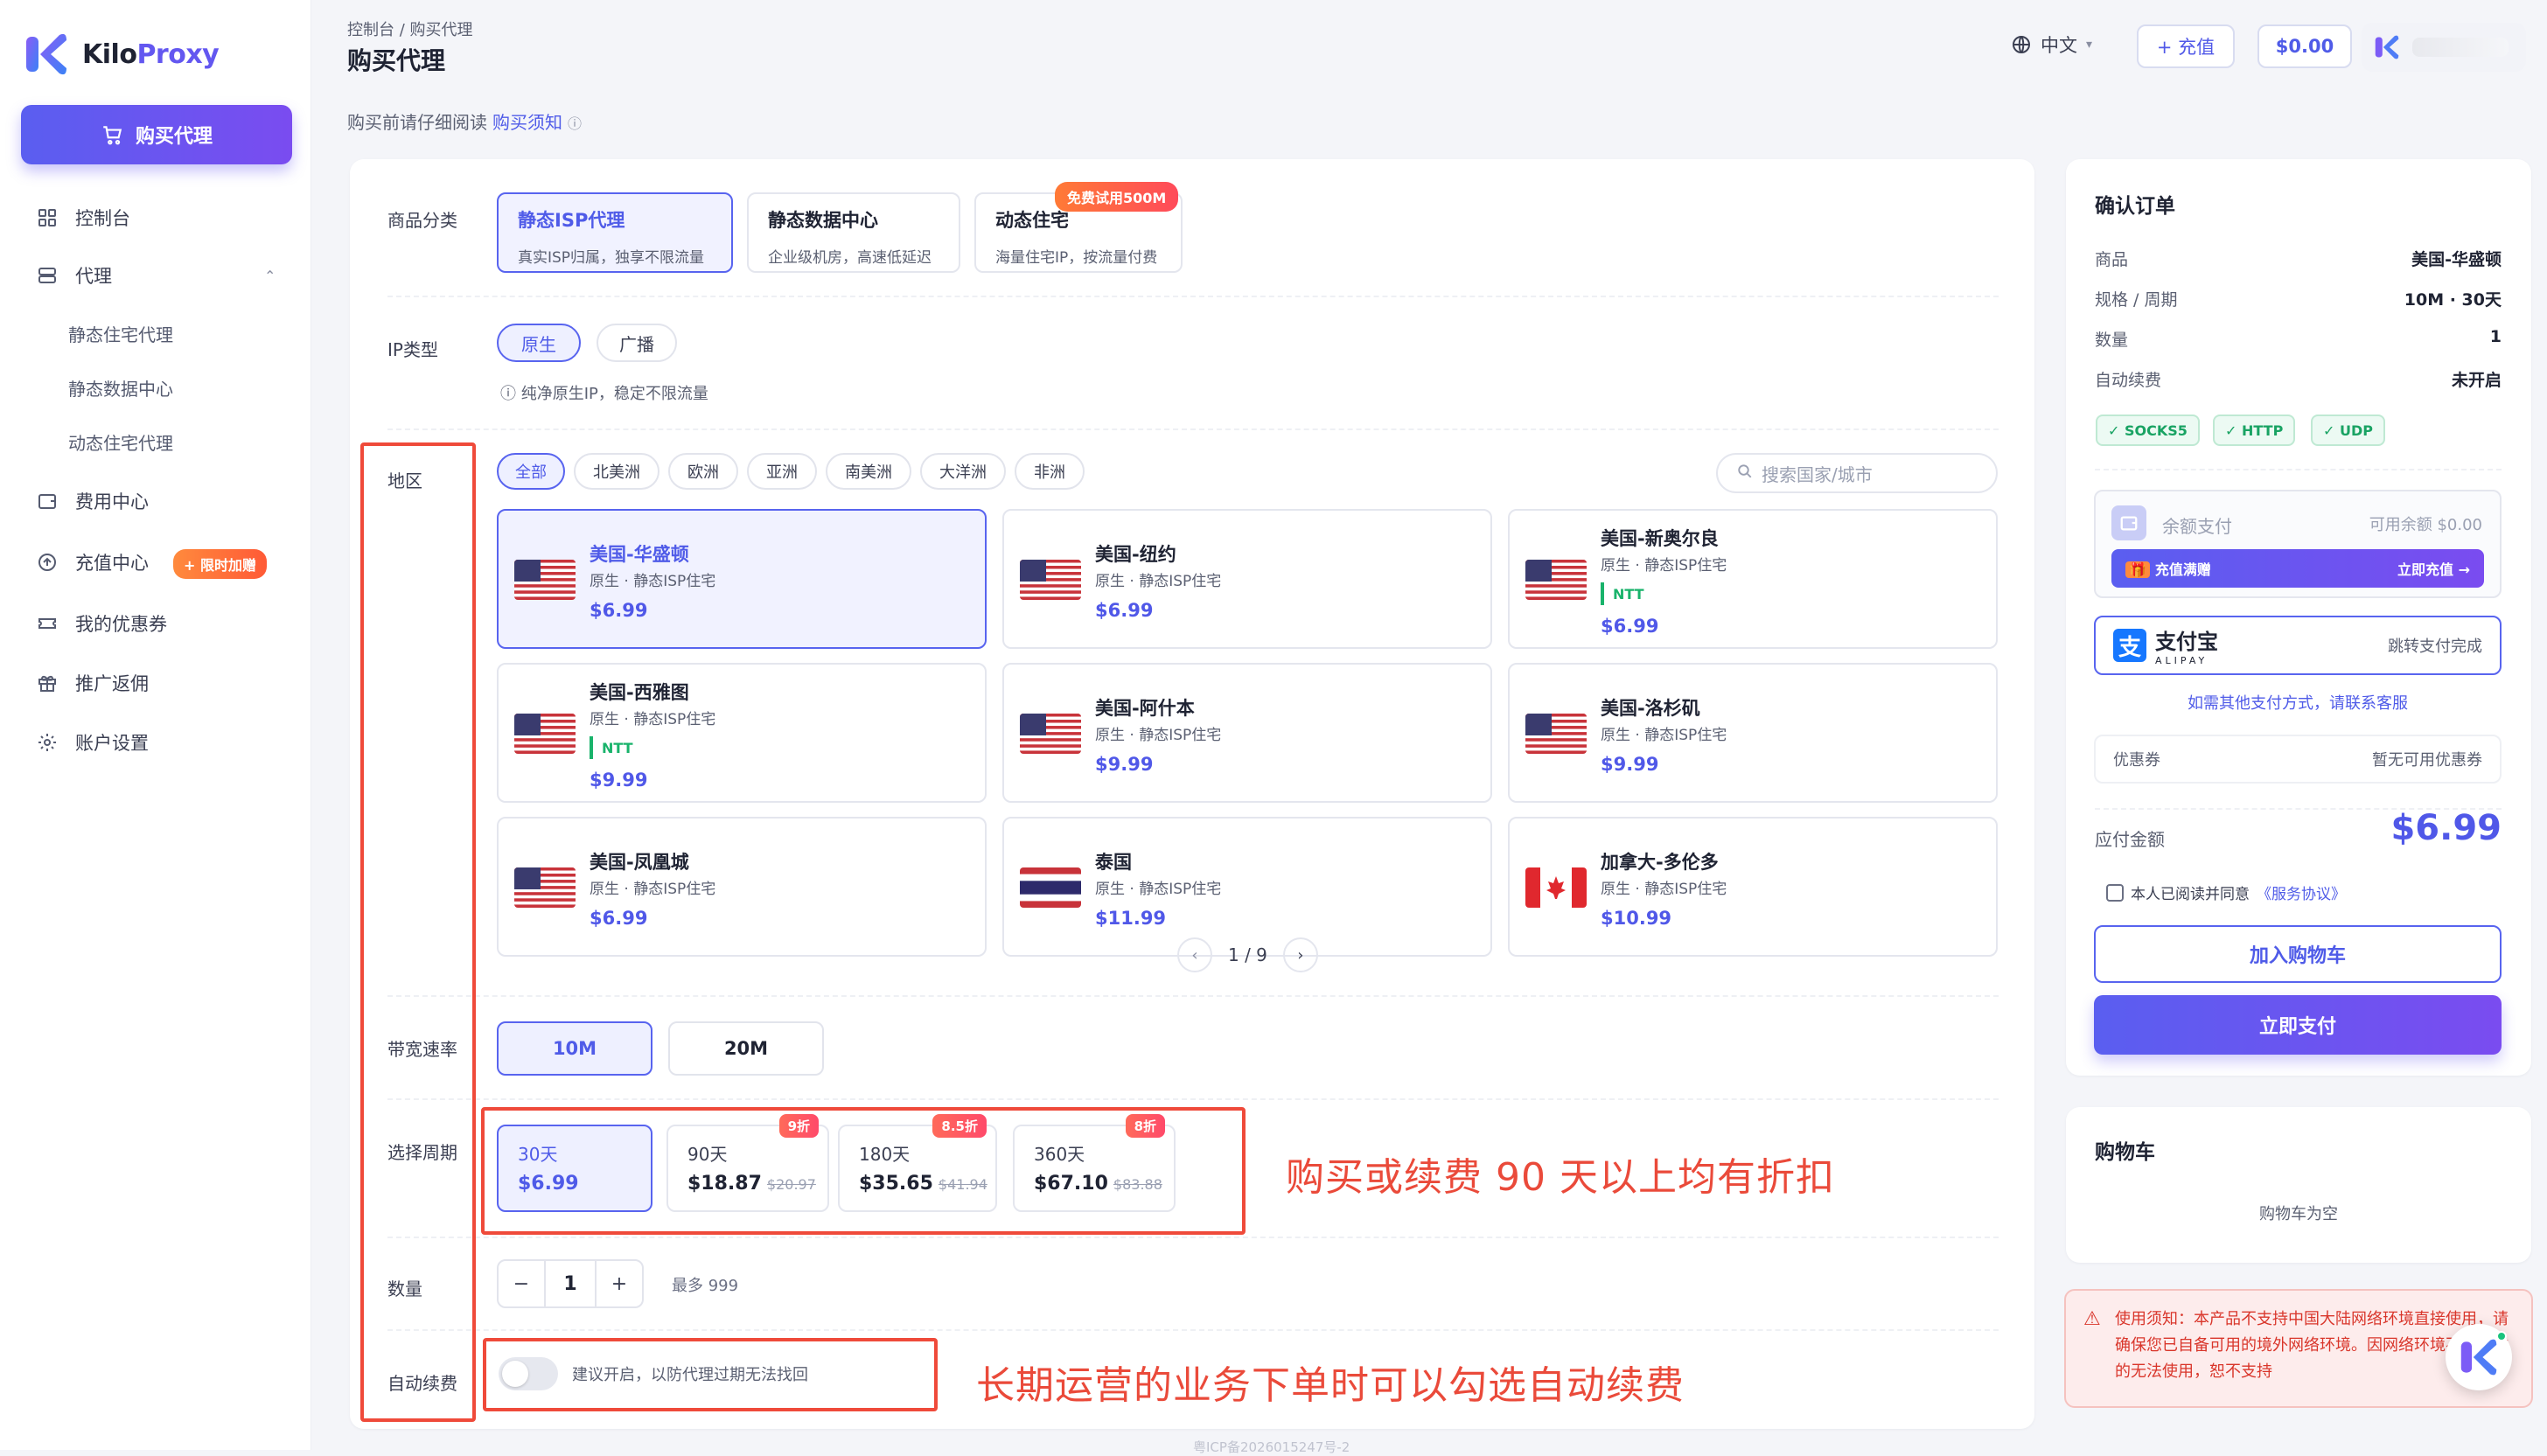 This screenshot has width=2547, height=1456. I want to click on ip-type-native: 原生, so click(539, 343).